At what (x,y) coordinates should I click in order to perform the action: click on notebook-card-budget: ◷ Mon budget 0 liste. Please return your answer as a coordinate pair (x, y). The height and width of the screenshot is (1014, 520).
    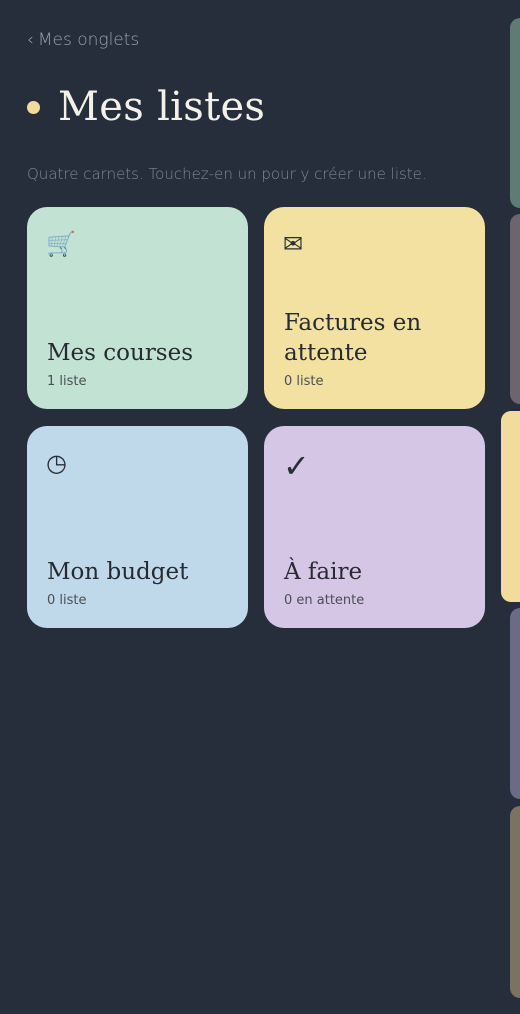
    Looking at the image, I should click on (137, 527).